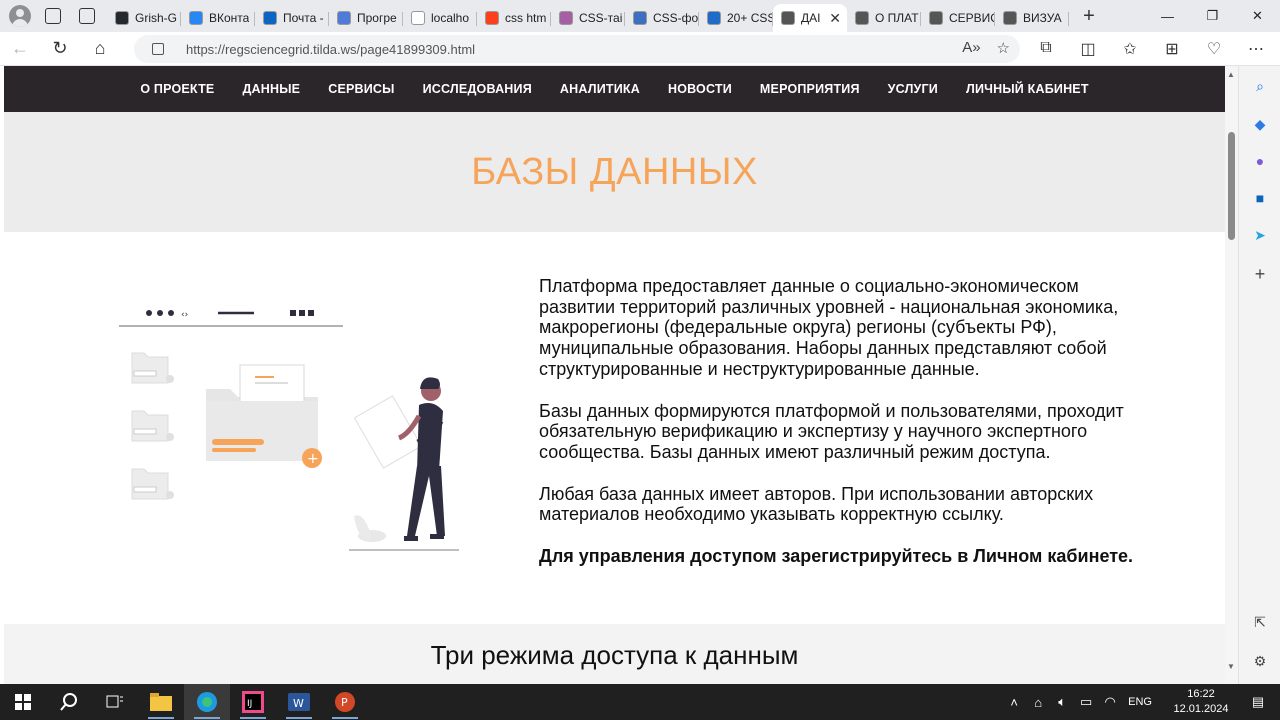 This screenshot has height=720, width=1280. I want to click on battery-icon: ▭, so click(1086, 702).